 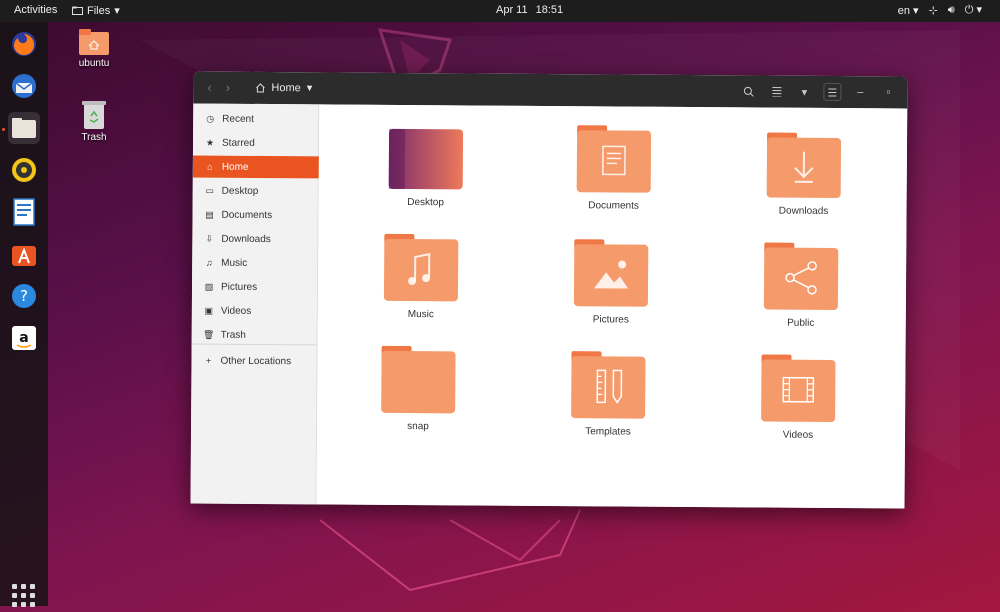 What do you see at coordinates (233, 335) in the screenshot?
I see `sidebar-item-label: Trash` at bounding box center [233, 335].